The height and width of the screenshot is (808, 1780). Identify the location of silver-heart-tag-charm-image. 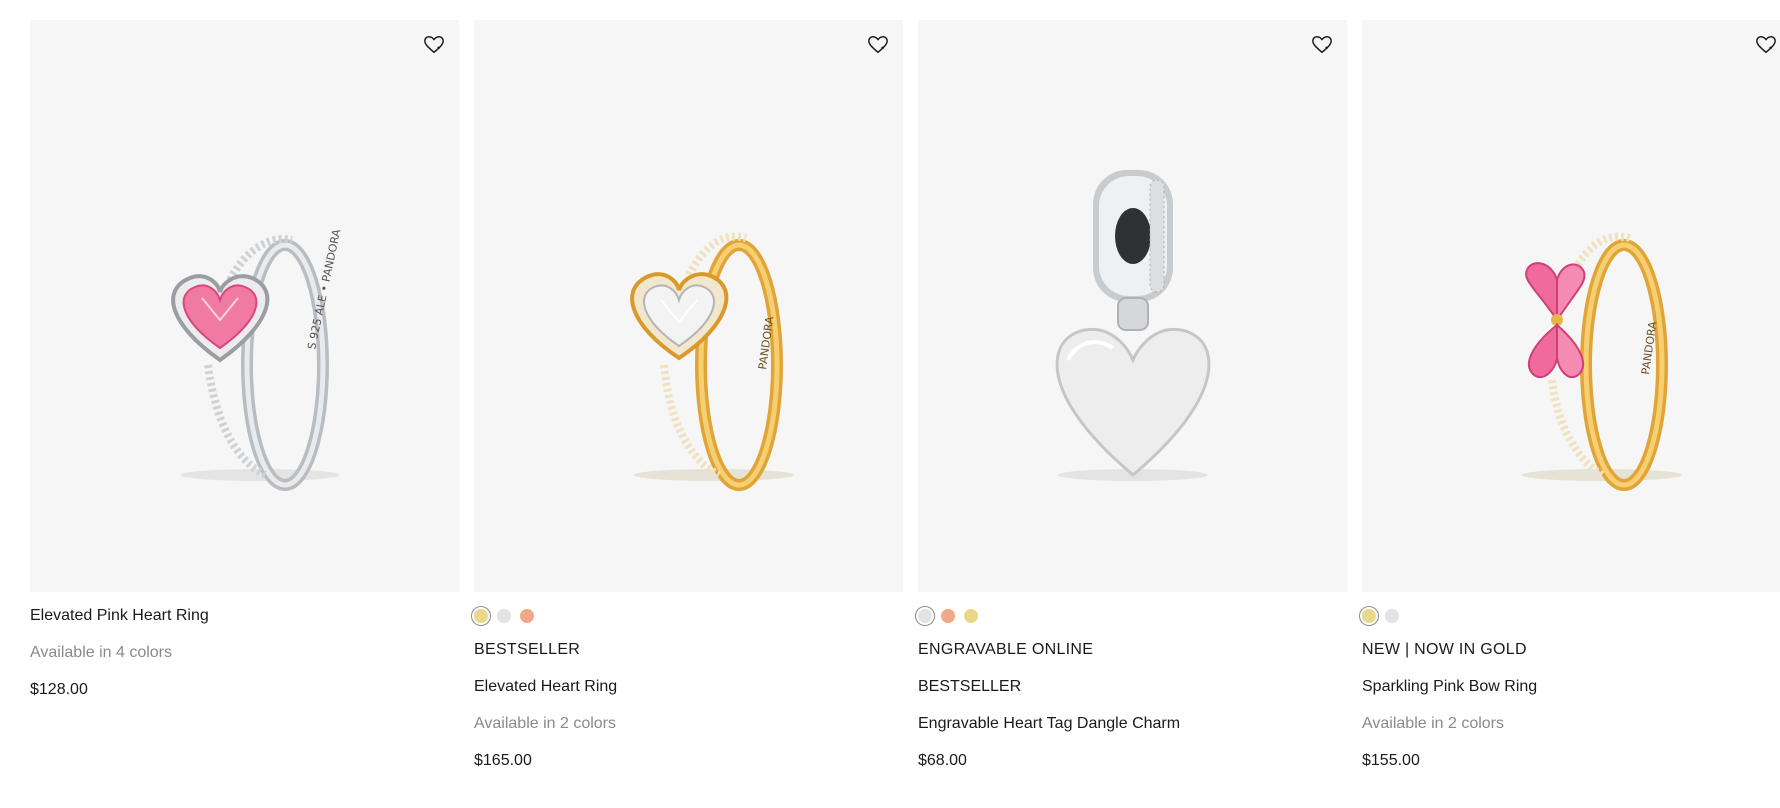
(1133, 325).